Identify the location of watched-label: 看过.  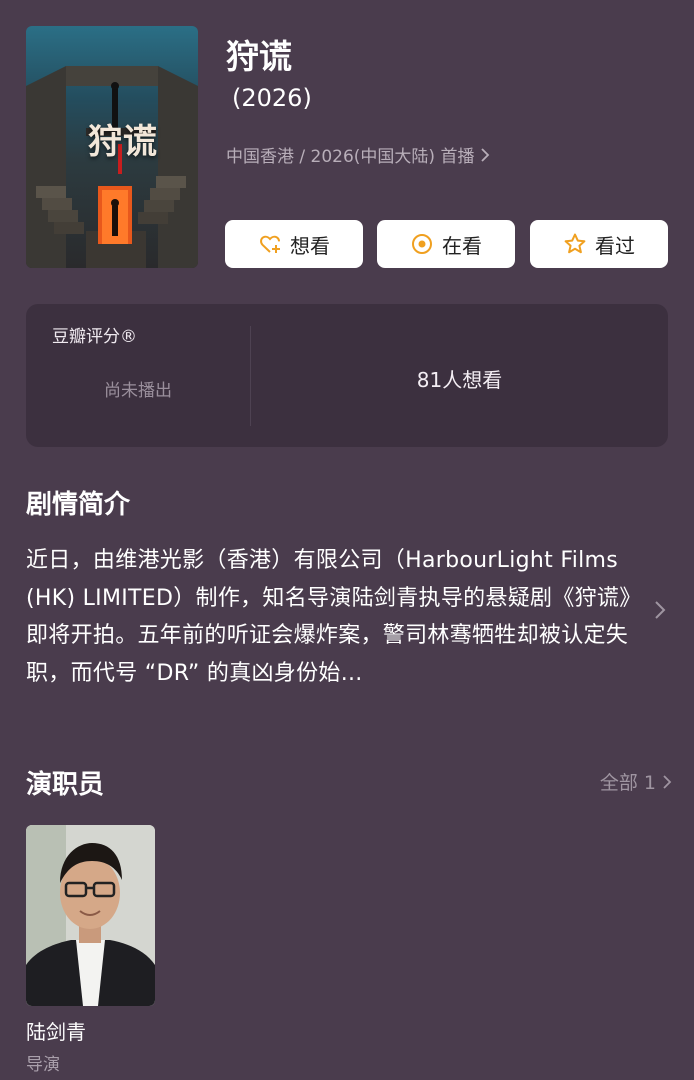
(615, 245).